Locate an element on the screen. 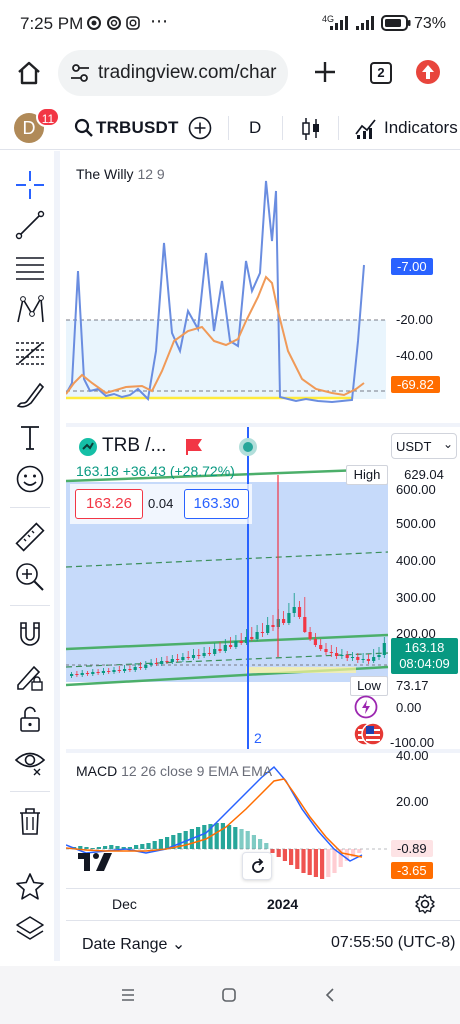 Image resolution: width=460 pixels, height=1024 pixels. brush-icon is located at coordinates (30, 394).